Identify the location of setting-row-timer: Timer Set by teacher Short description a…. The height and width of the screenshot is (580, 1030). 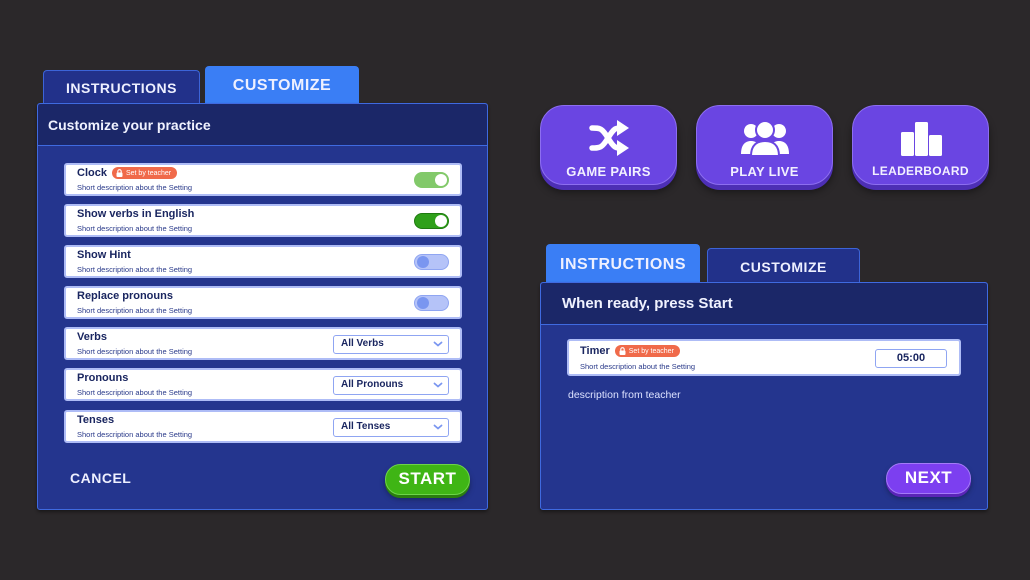
(764, 357).